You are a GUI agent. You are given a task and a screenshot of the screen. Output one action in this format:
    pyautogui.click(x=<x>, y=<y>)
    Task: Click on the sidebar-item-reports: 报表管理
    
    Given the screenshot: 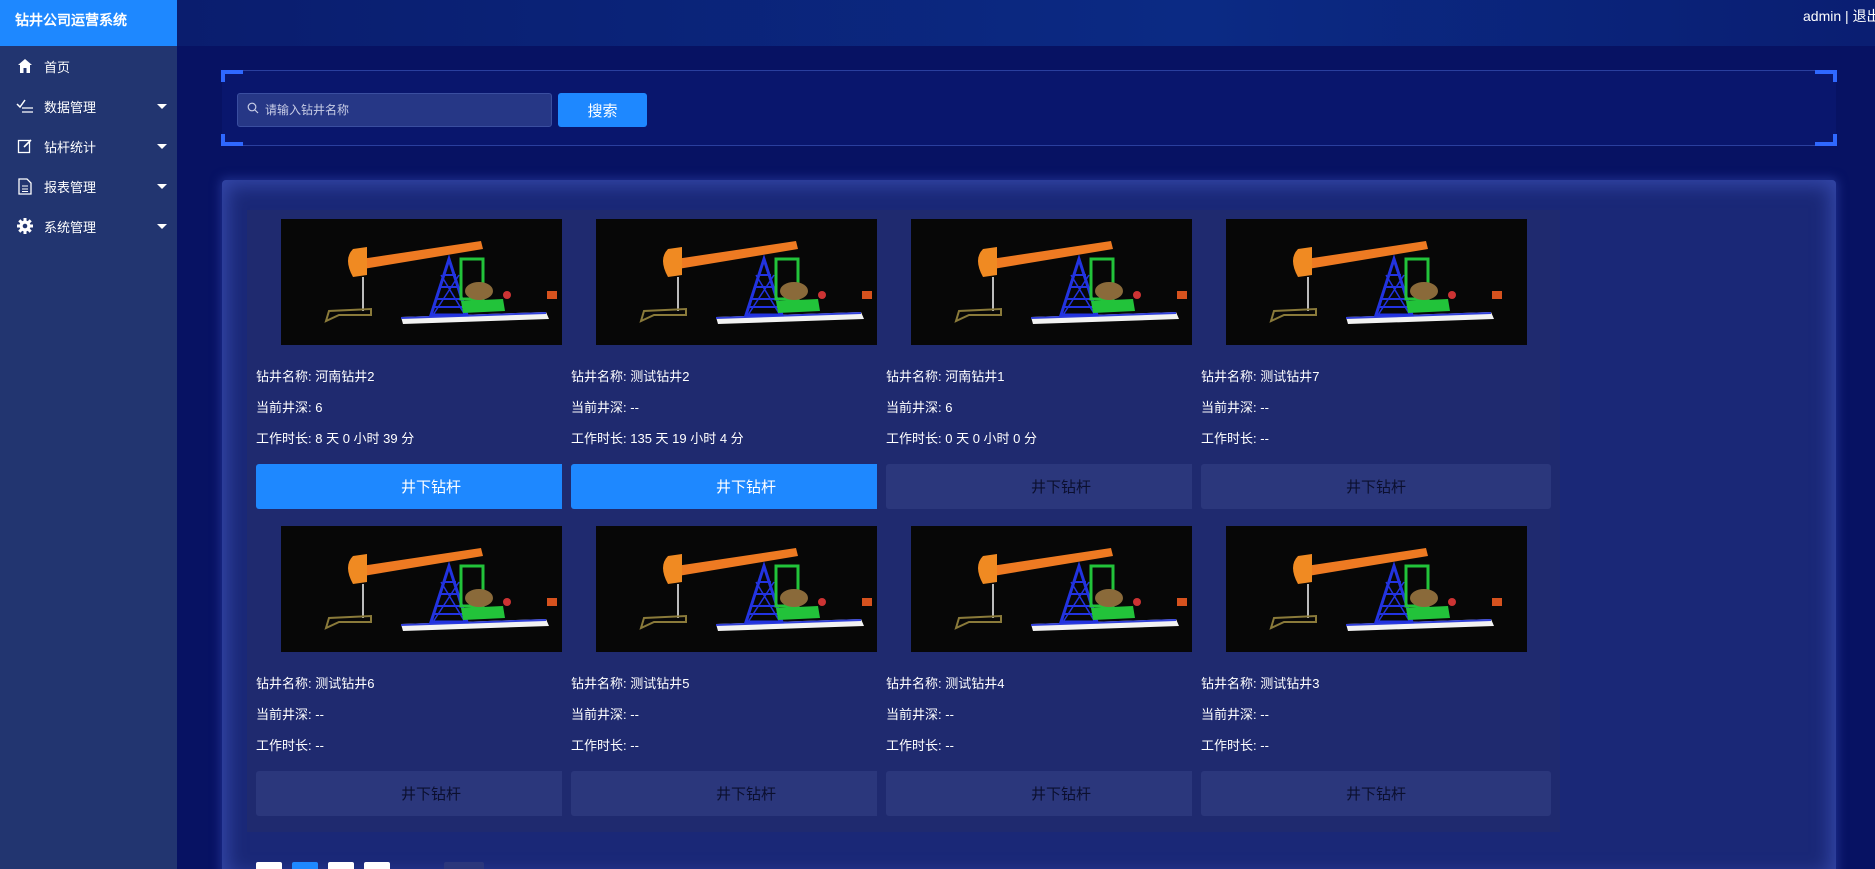 What is the action you would take?
    pyautogui.click(x=88, y=186)
    